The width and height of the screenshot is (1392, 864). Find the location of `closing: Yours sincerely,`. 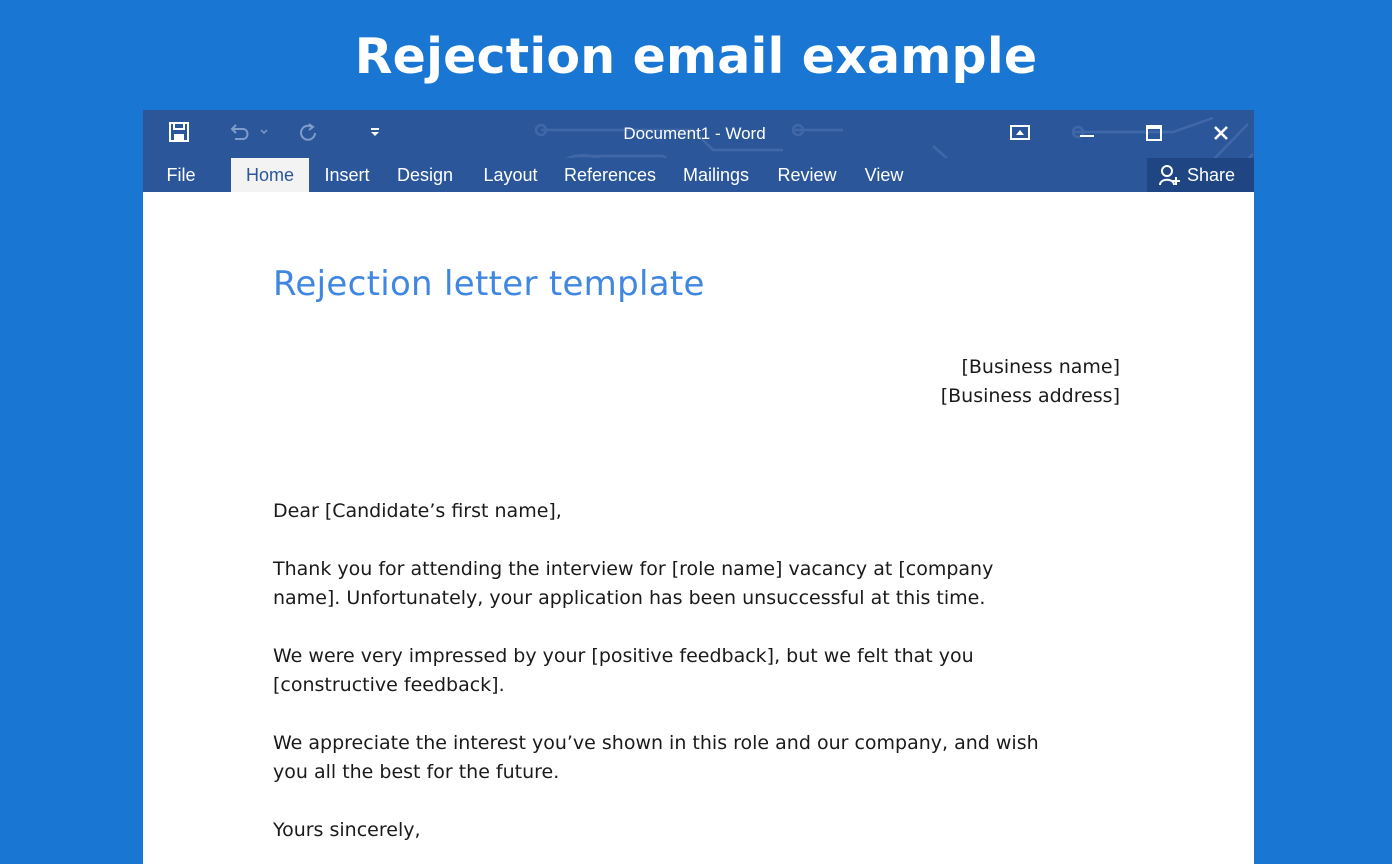

closing: Yours sincerely, is located at coordinates (347, 830).